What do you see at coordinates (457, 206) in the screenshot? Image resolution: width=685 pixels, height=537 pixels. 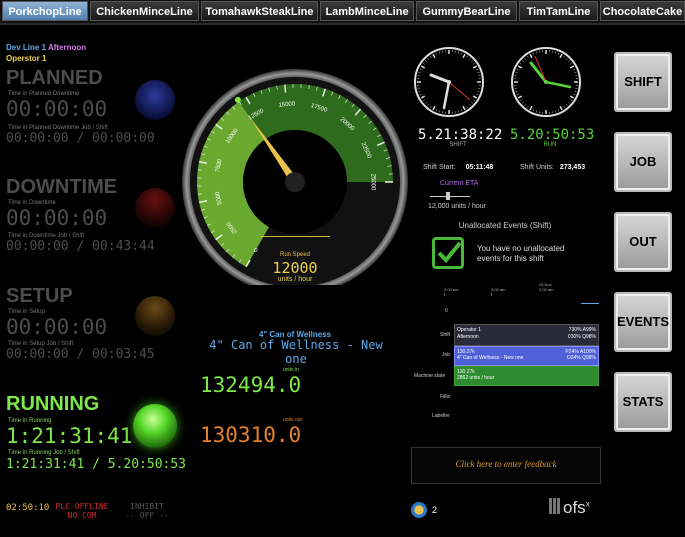 I see `eta-rate: 12,000 units / hour` at bounding box center [457, 206].